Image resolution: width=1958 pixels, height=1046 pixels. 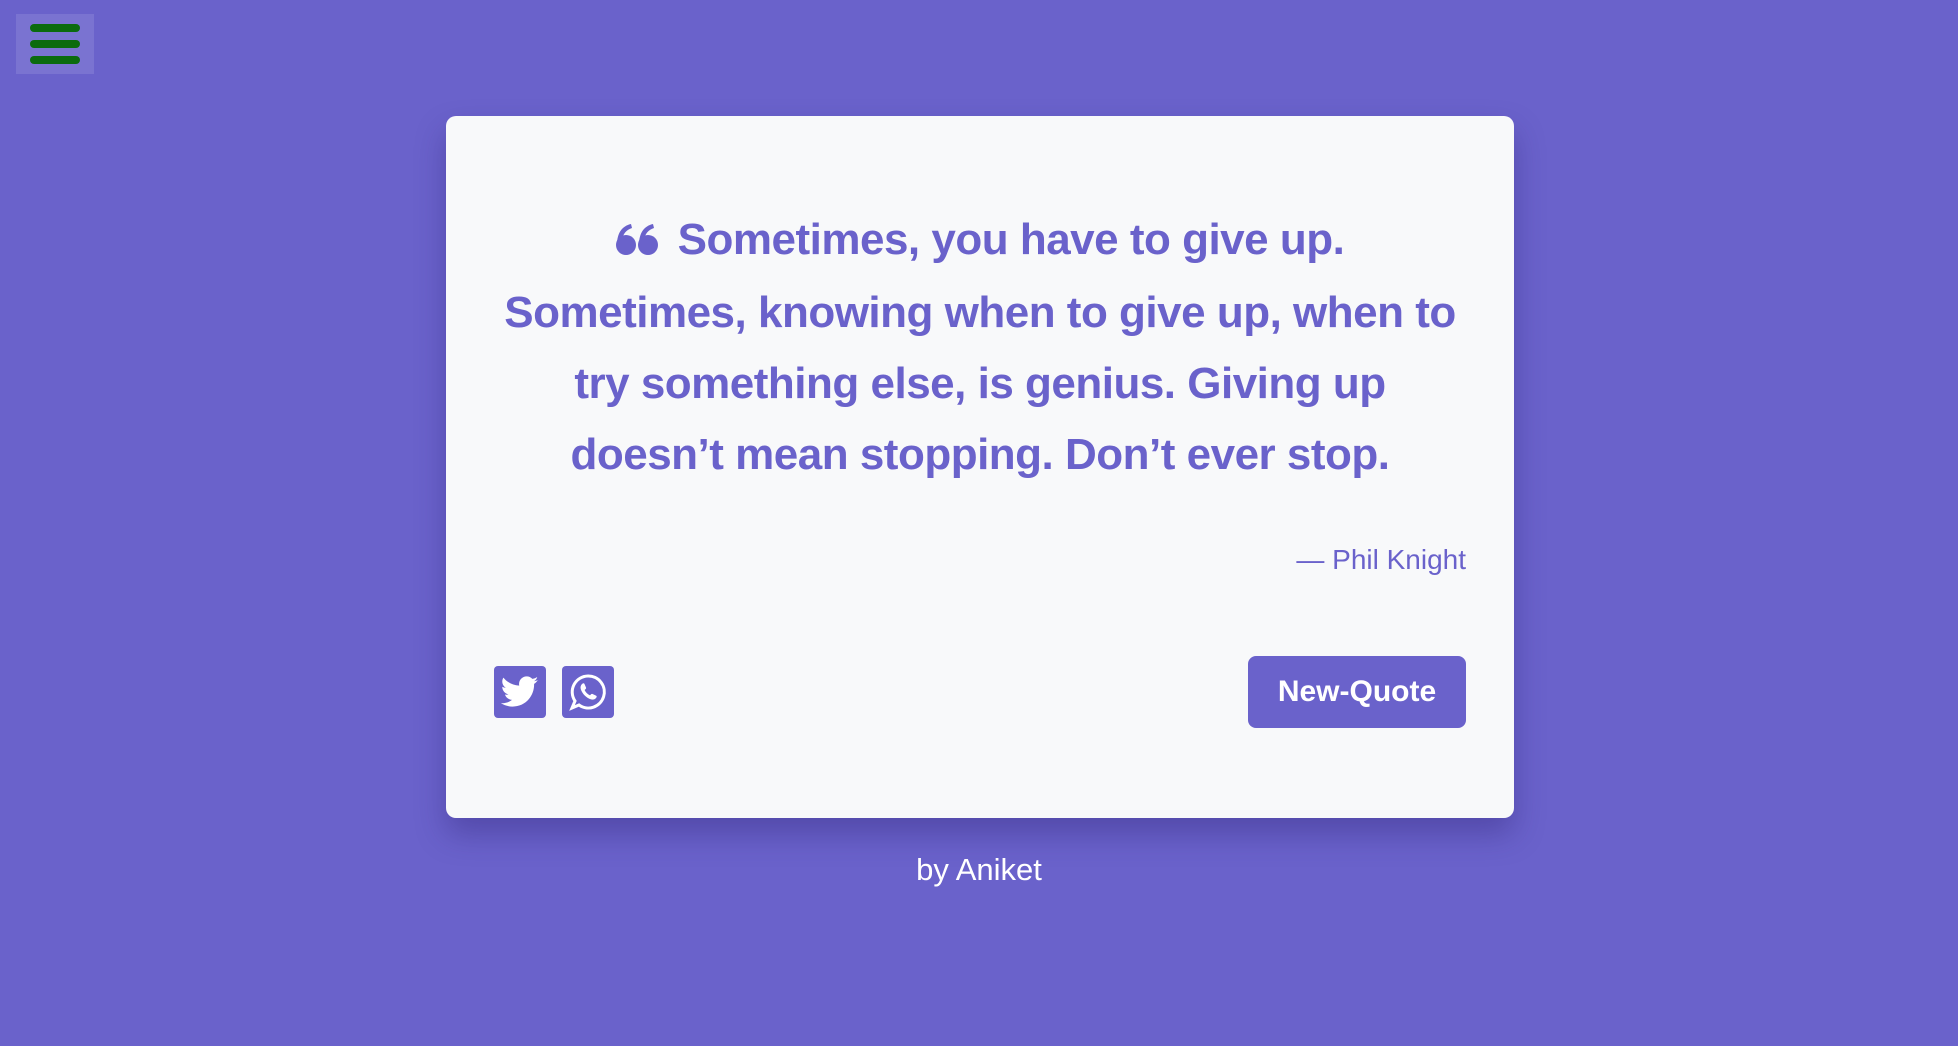 I want to click on new-quote-button: New-Quote, so click(x=1357, y=692).